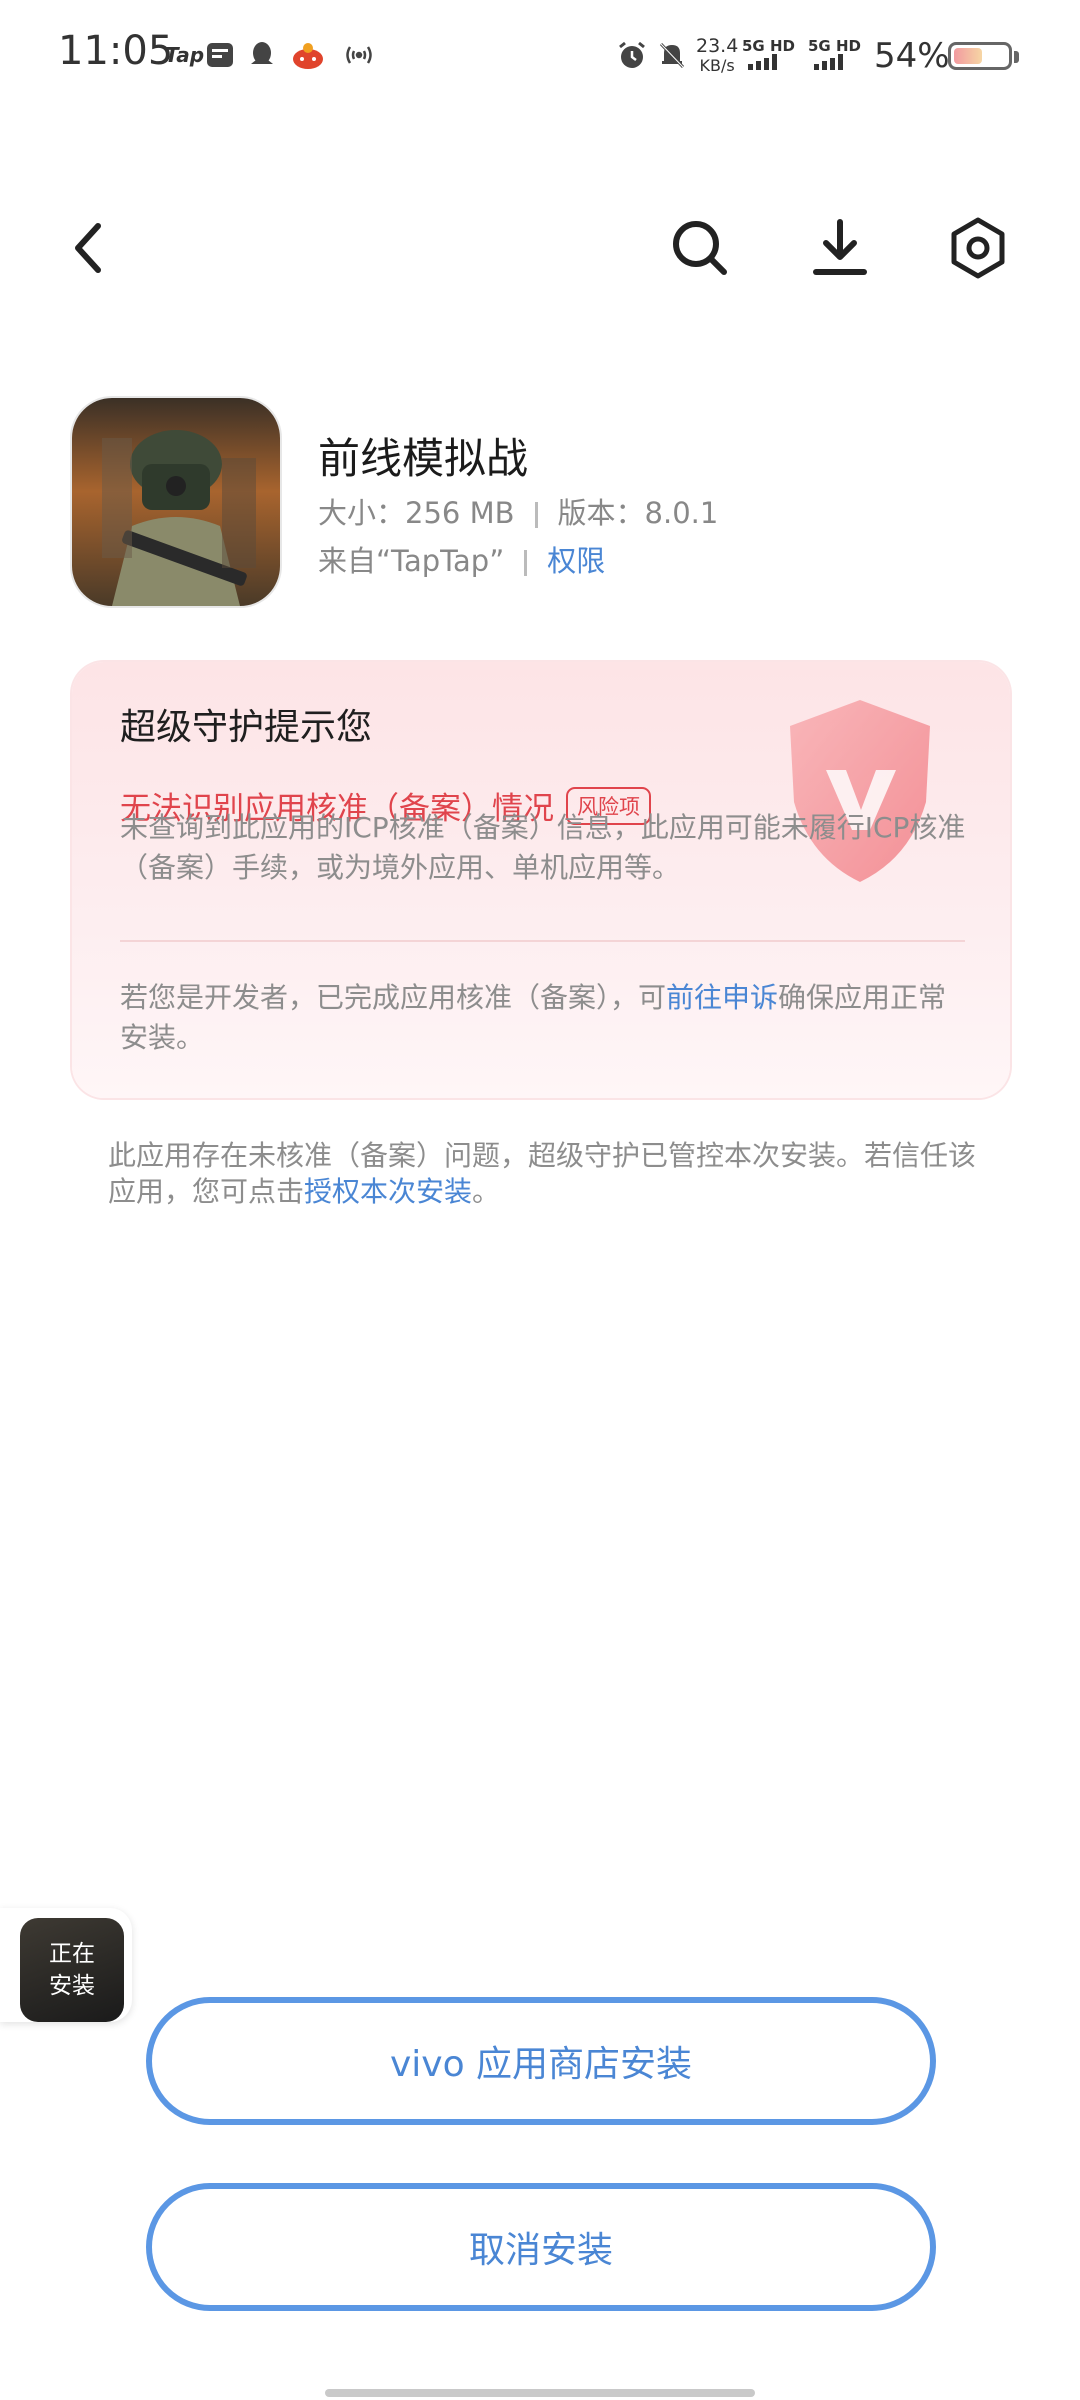  I want to click on network-speed: 23.4 KB/s, so click(717, 56).